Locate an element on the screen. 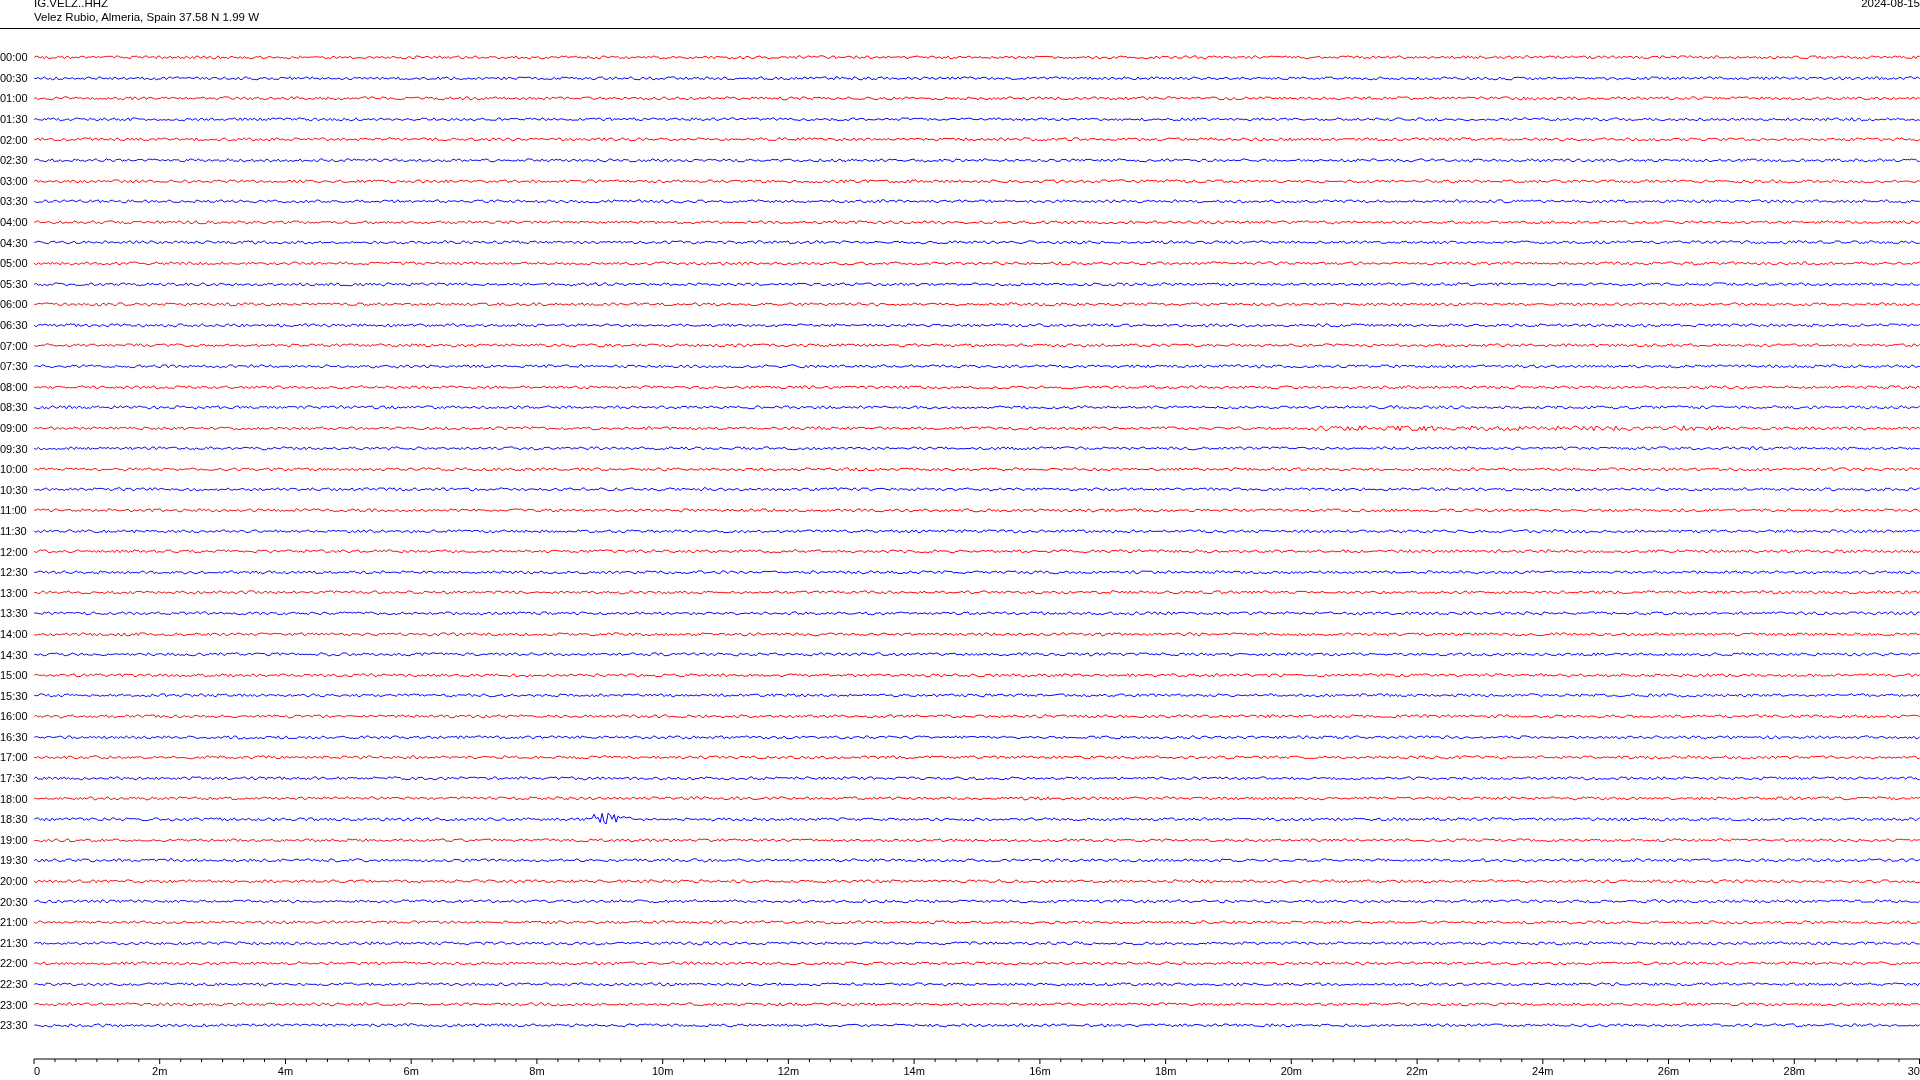  time-label: 02:00 is located at coordinates (14, 139).